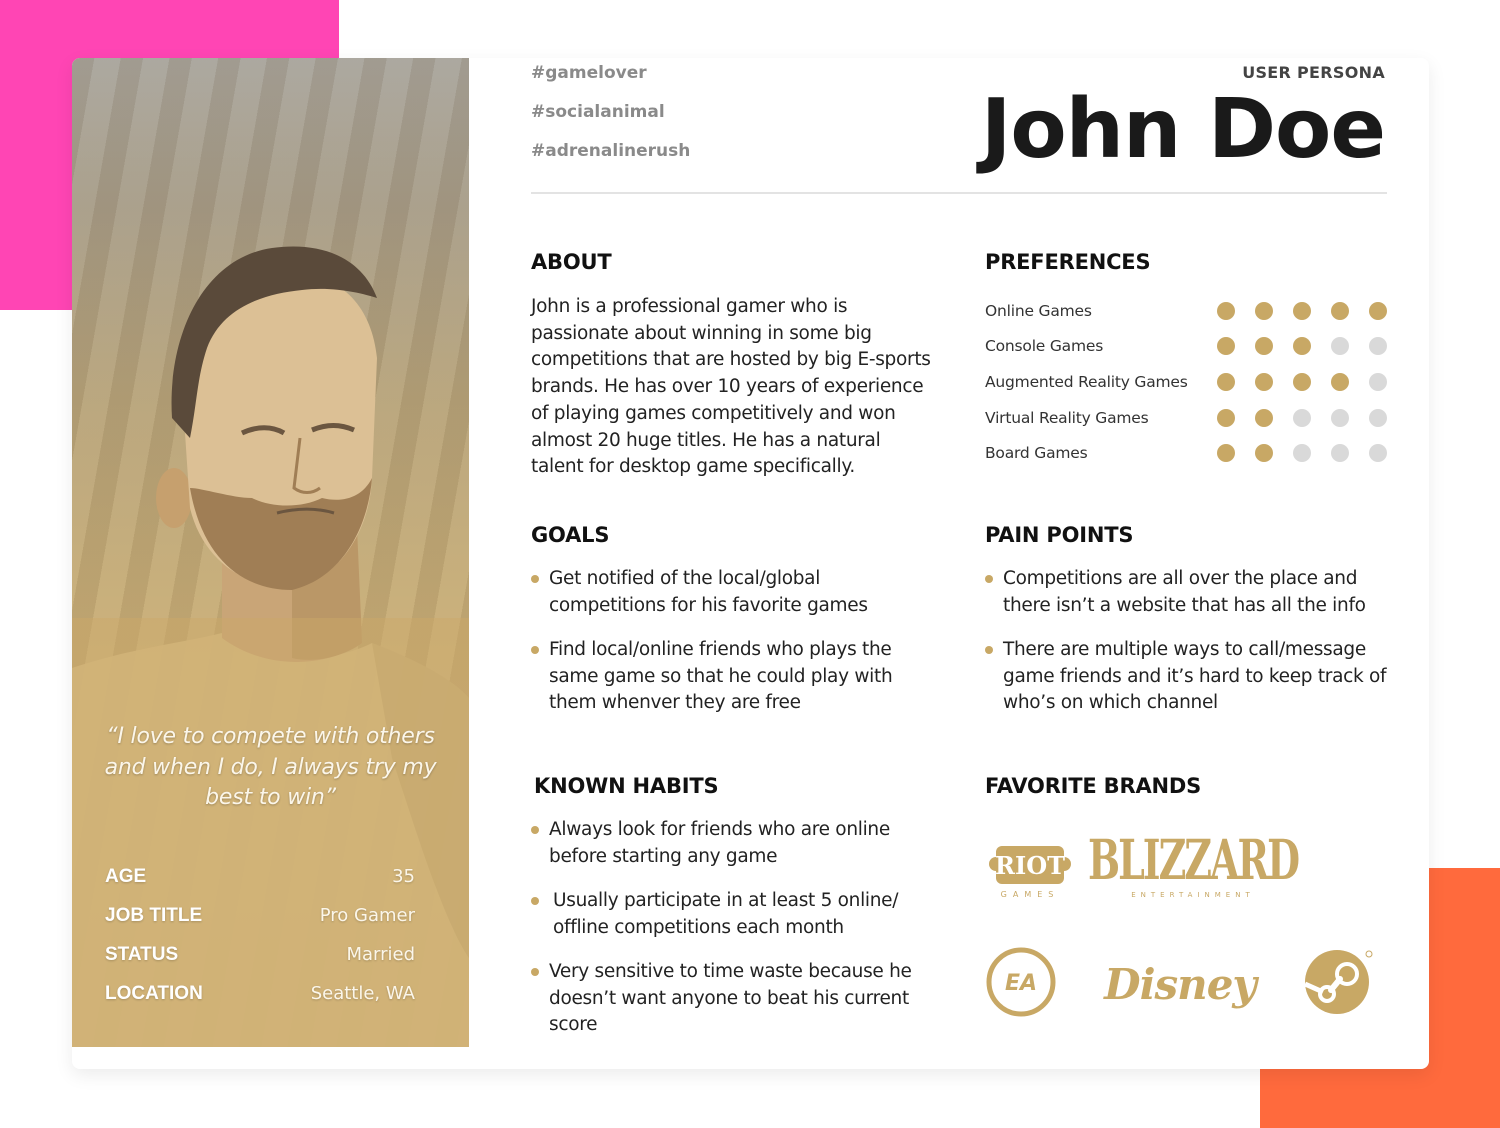 The height and width of the screenshot is (1128, 1500). Describe the element at coordinates (260, 963) in the screenshot. I see `fact-status: STATUS Married` at that location.